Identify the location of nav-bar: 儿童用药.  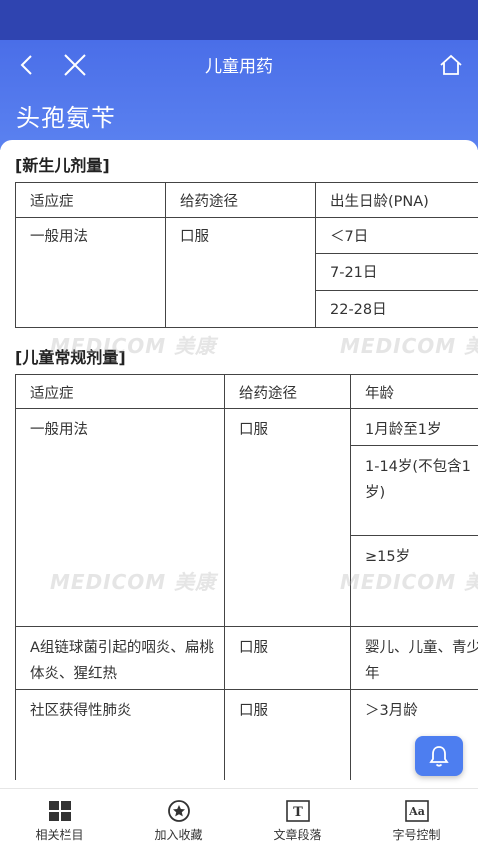
(239, 65).